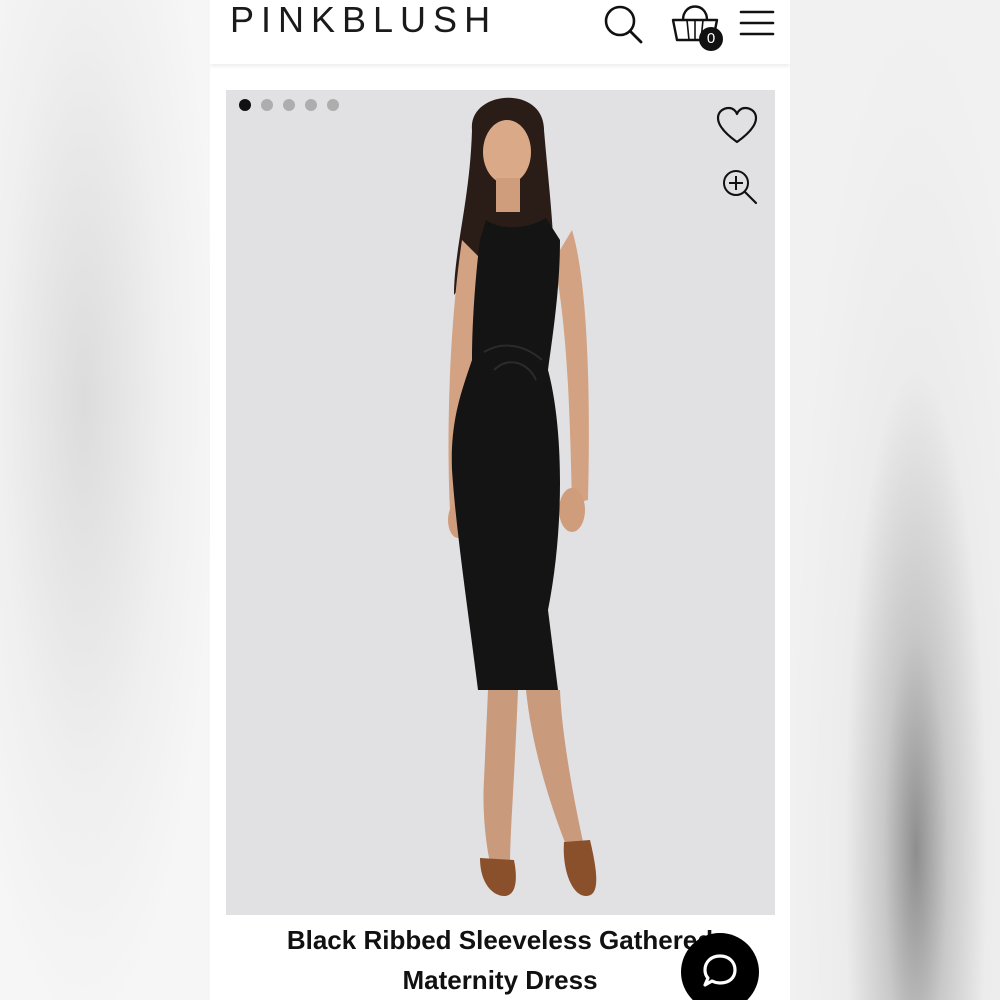 This screenshot has height=1000, width=1000. What do you see at coordinates (737, 126) in the screenshot?
I see `heart-icon` at bounding box center [737, 126].